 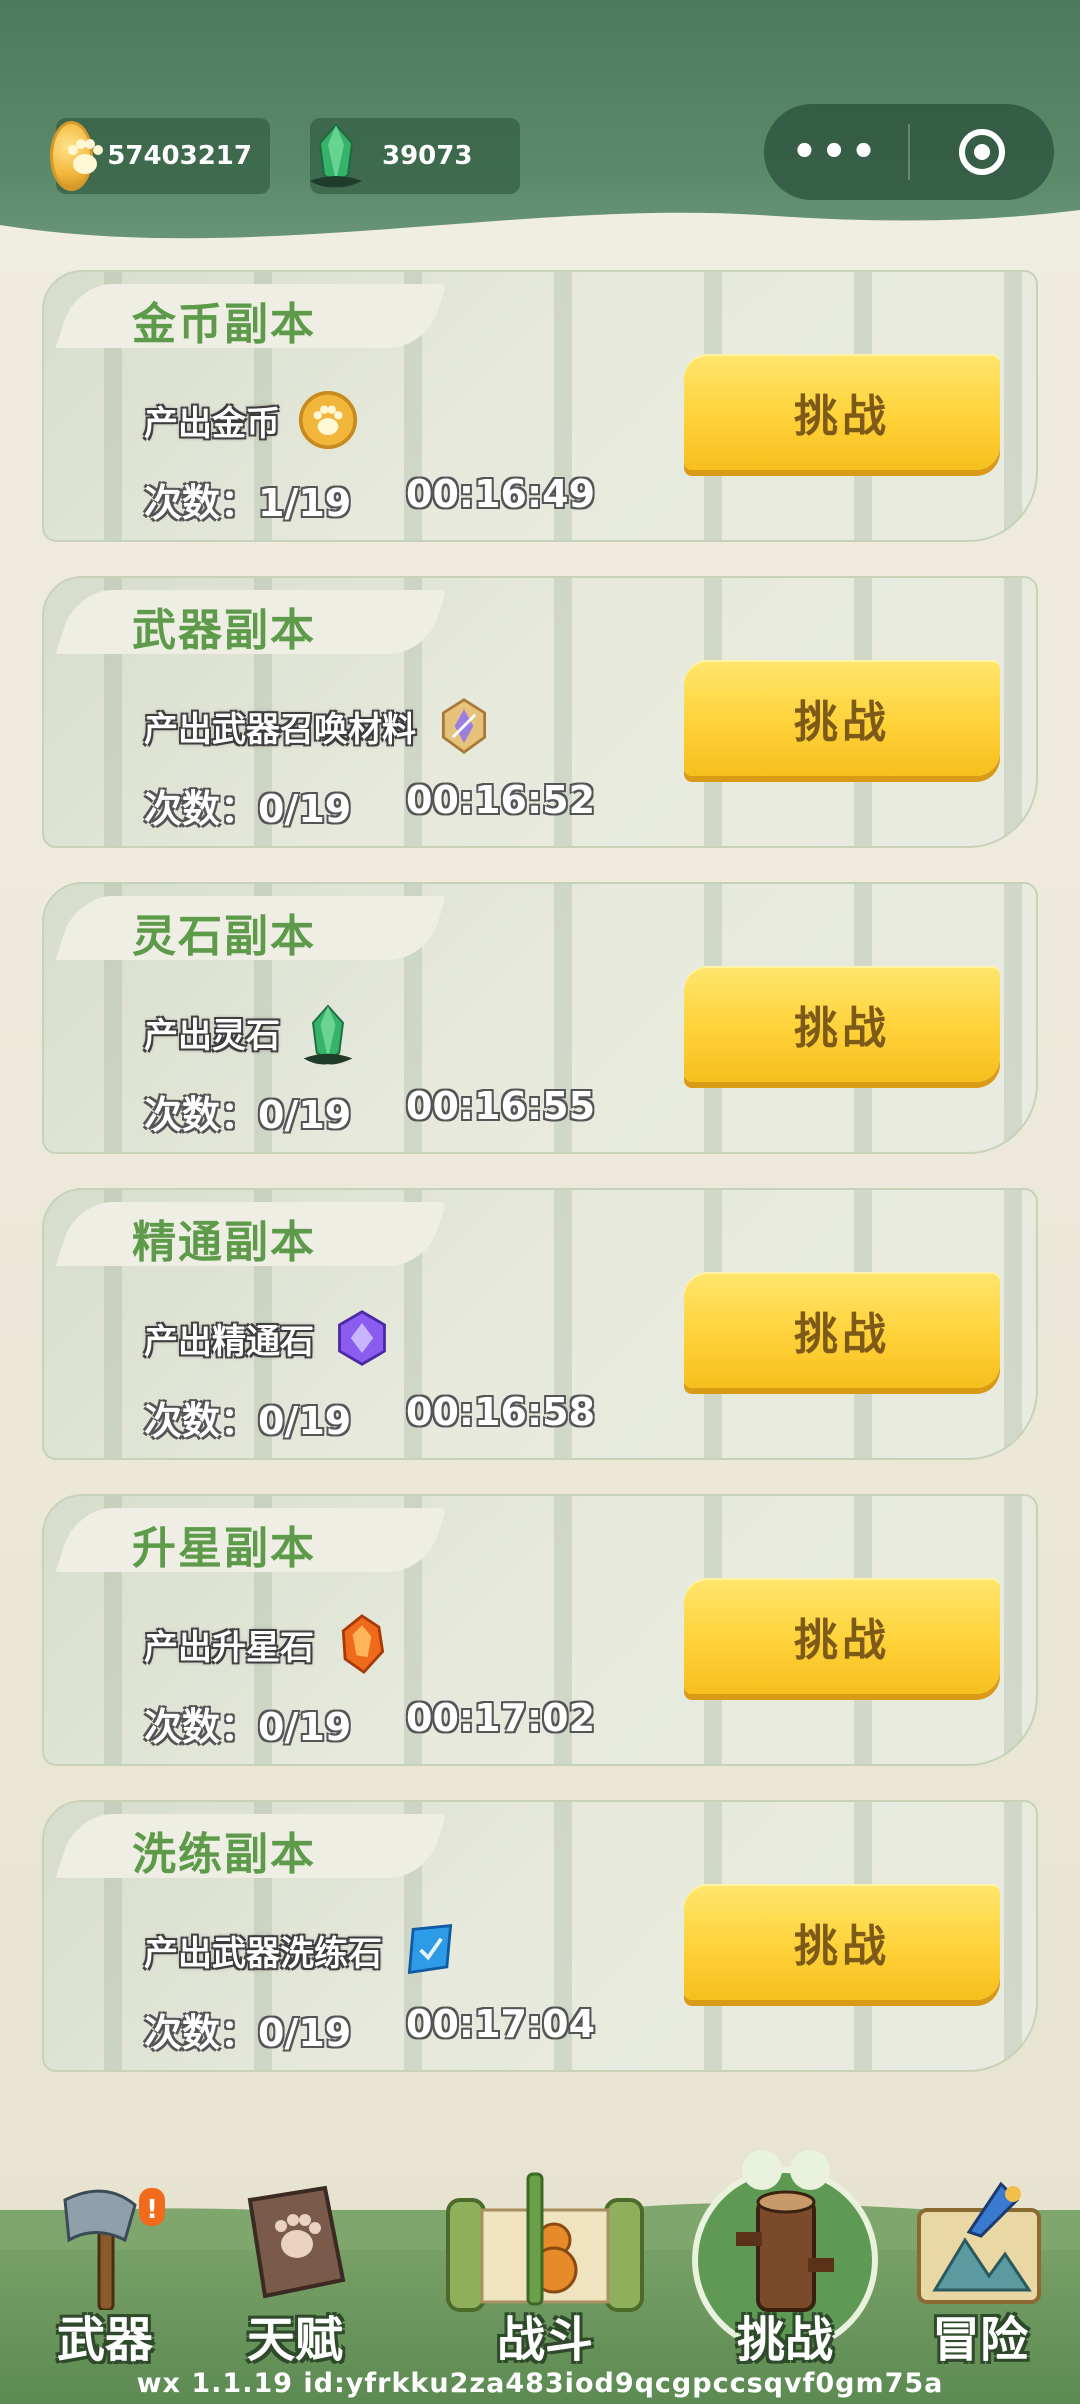 What do you see at coordinates (229, 1647) in the screenshot?
I see `produce-label: 产出升星石` at bounding box center [229, 1647].